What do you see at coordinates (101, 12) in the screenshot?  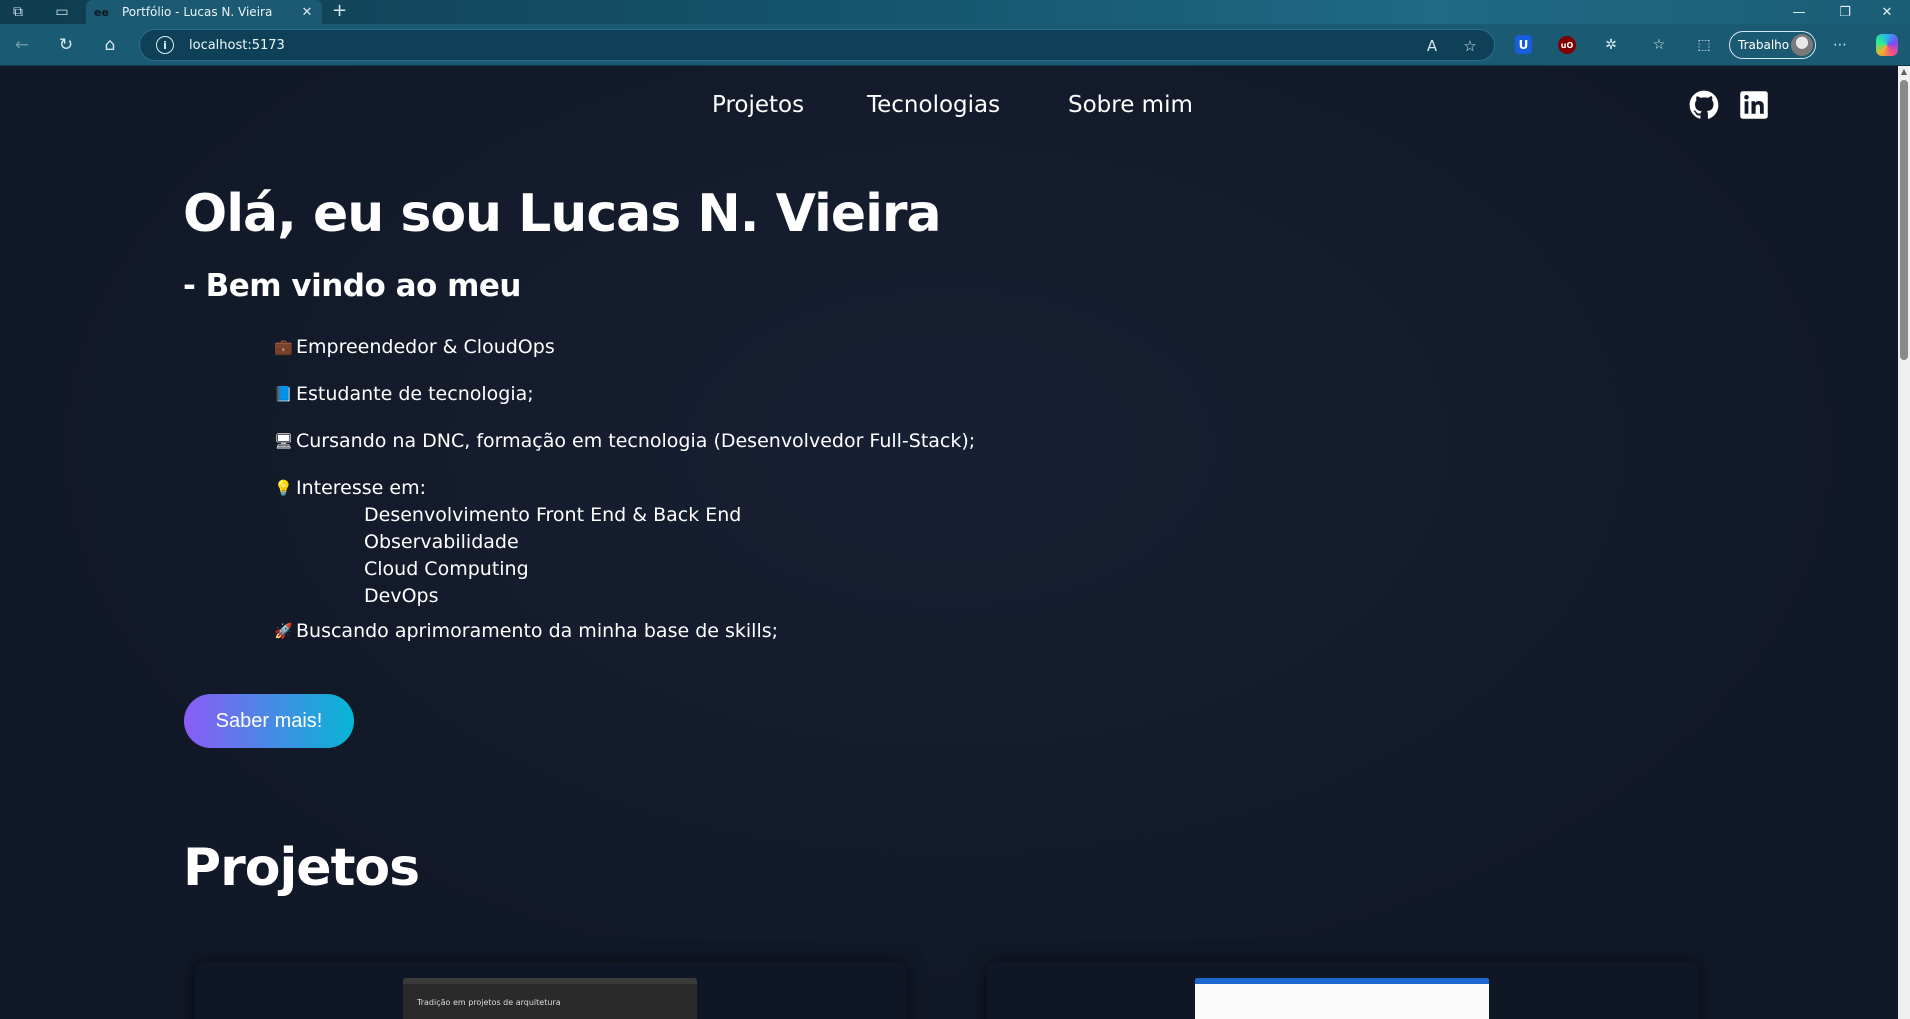 I see `tab-favicon-icon: ee` at bounding box center [101, 12].